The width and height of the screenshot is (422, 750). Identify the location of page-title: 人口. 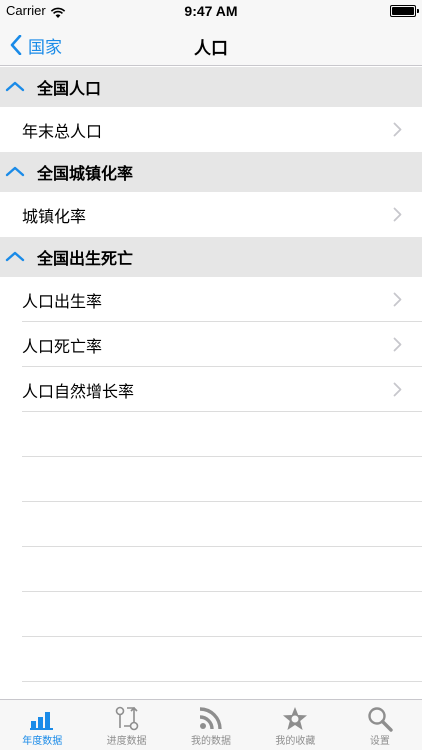
(211, 49).